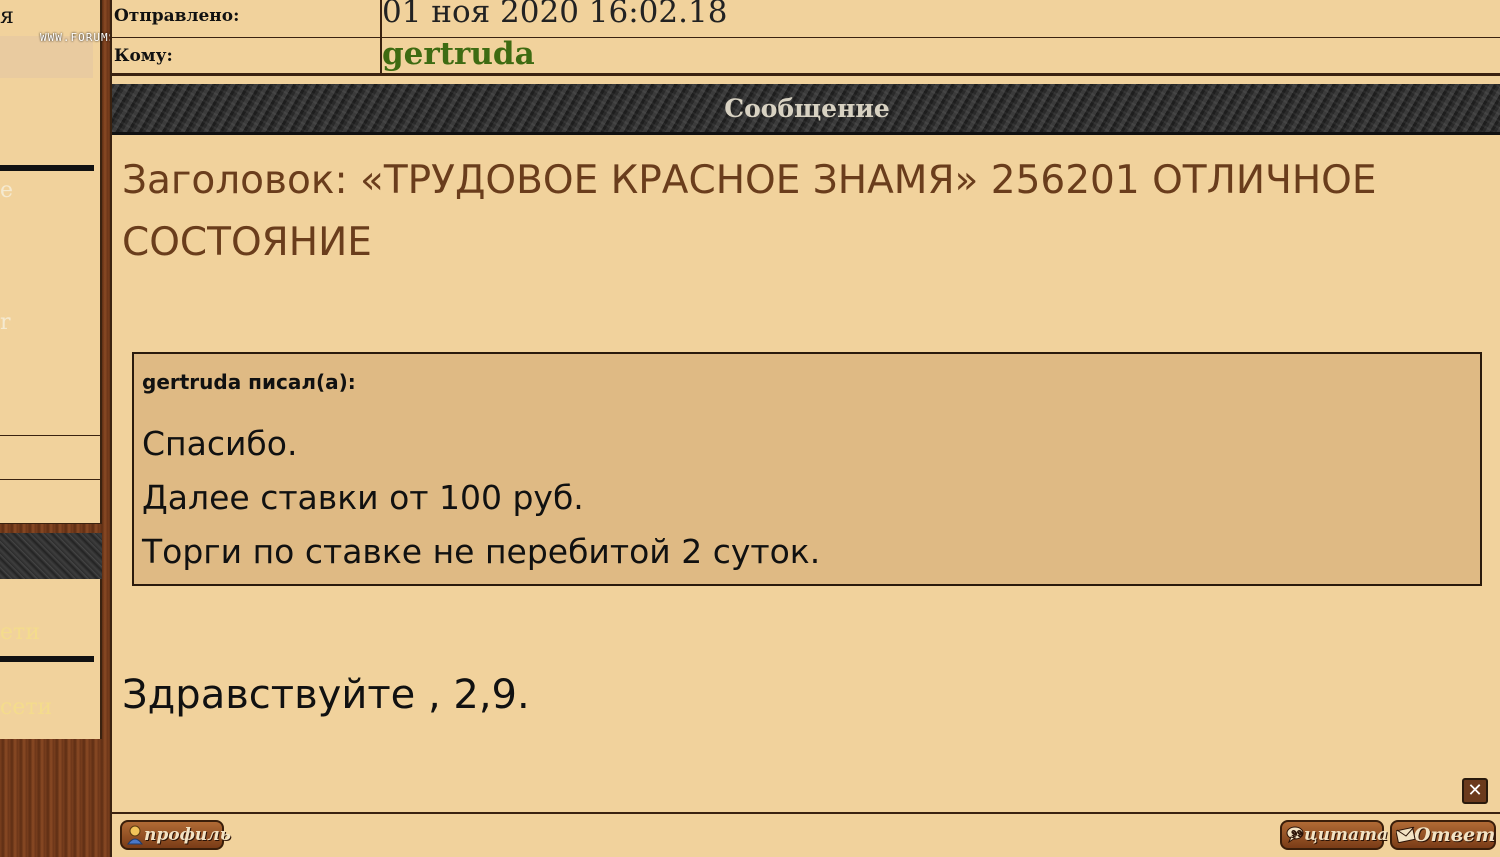 This screenshot has width=1500, height=857. I want to click on quote-button: 99 цитата, so click(1334, 835).